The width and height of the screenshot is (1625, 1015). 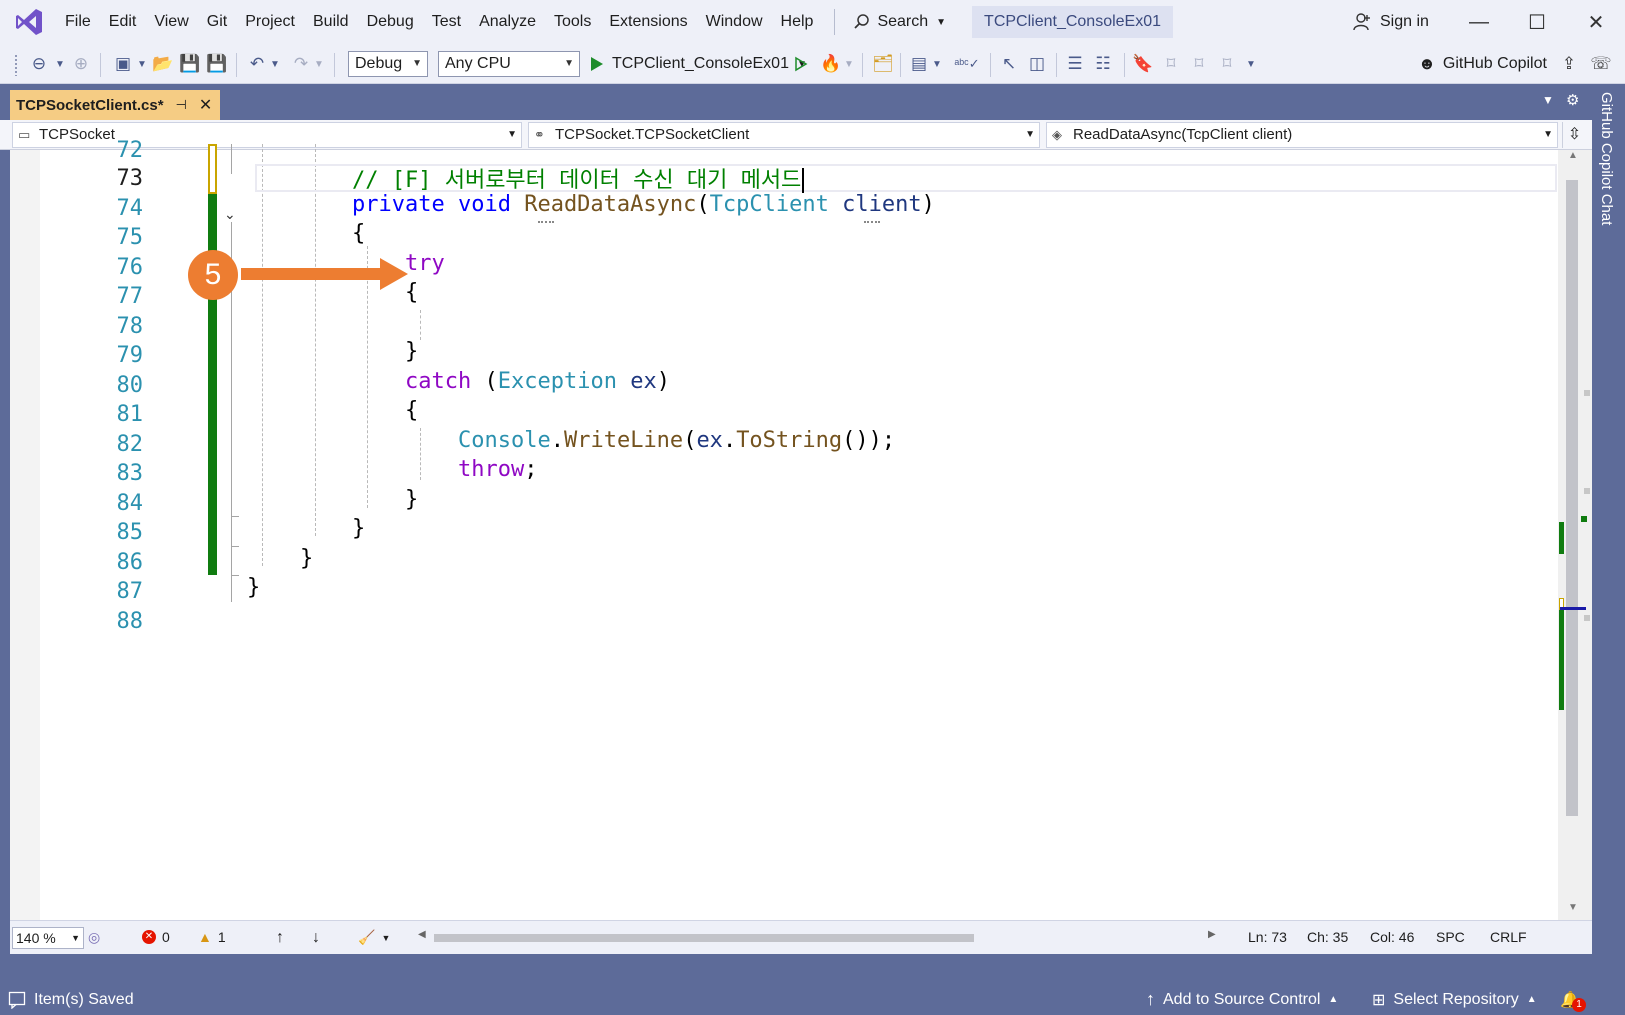 I want to click on menu-help: Help, so click(x=797, y=22).